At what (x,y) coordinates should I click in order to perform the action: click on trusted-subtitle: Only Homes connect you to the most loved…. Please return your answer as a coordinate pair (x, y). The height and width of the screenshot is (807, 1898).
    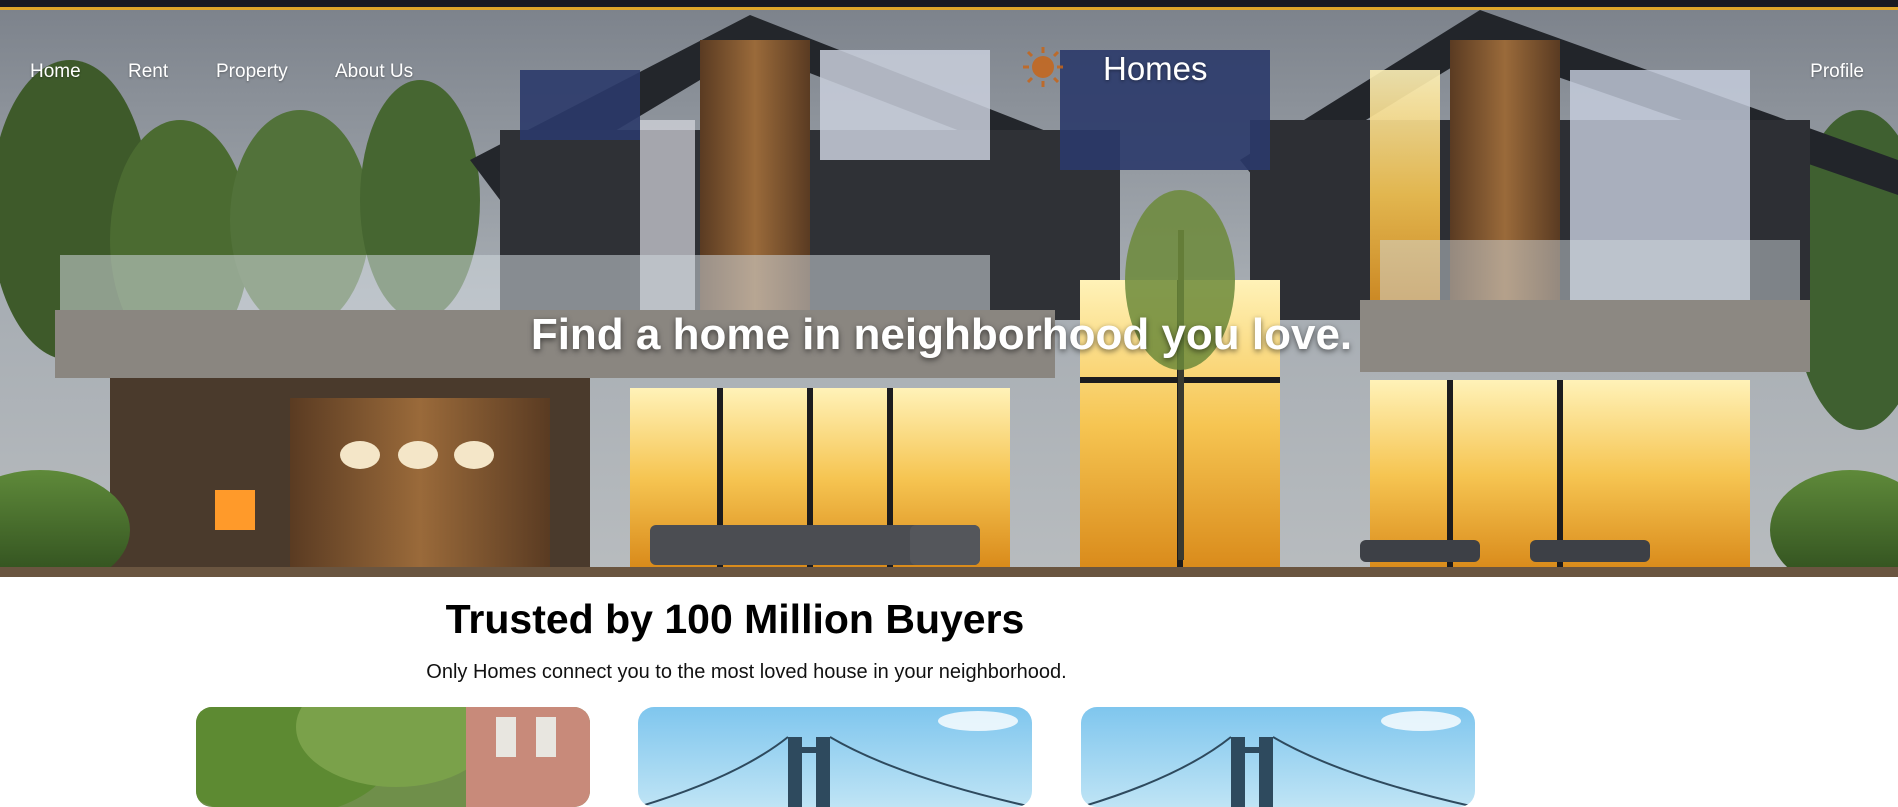
    Looking at the image, I should click on (746, 672).